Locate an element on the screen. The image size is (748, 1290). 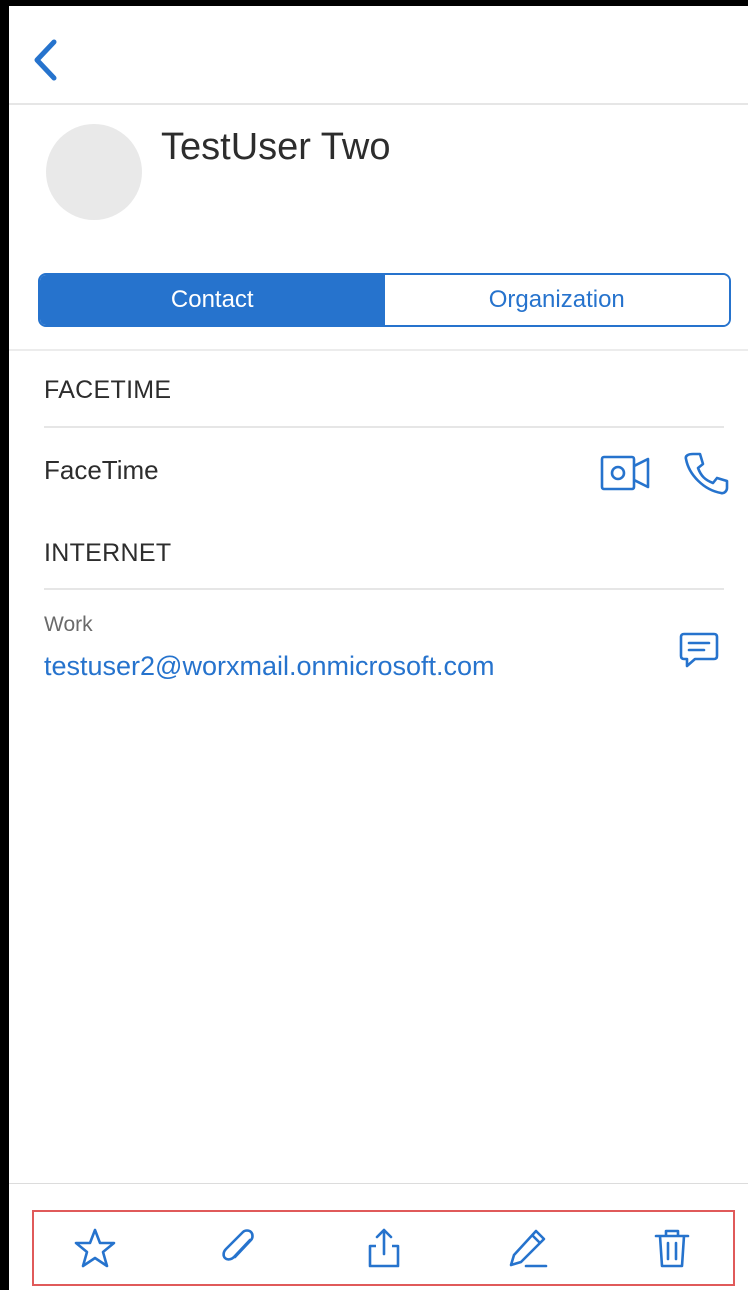
trash-icon is located at coordinates (672, 1248).